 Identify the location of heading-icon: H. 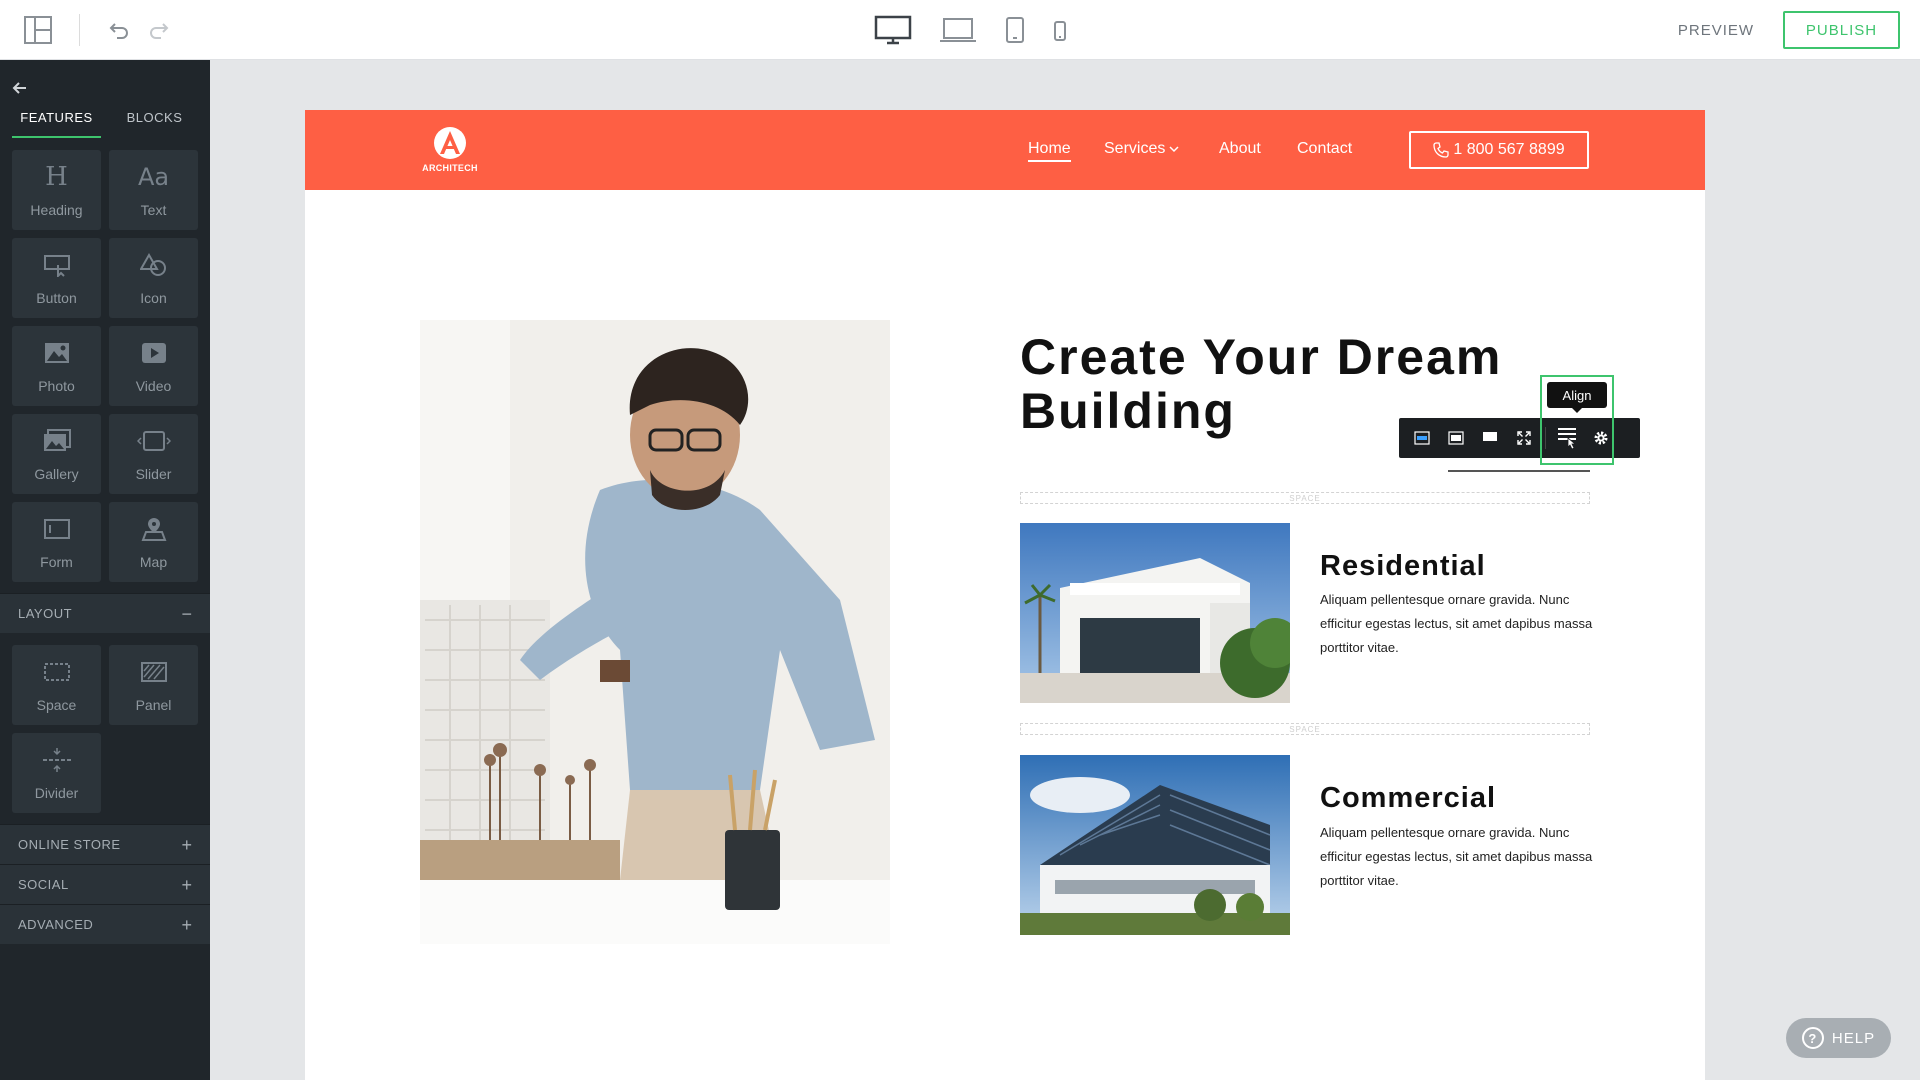
(56, 177).